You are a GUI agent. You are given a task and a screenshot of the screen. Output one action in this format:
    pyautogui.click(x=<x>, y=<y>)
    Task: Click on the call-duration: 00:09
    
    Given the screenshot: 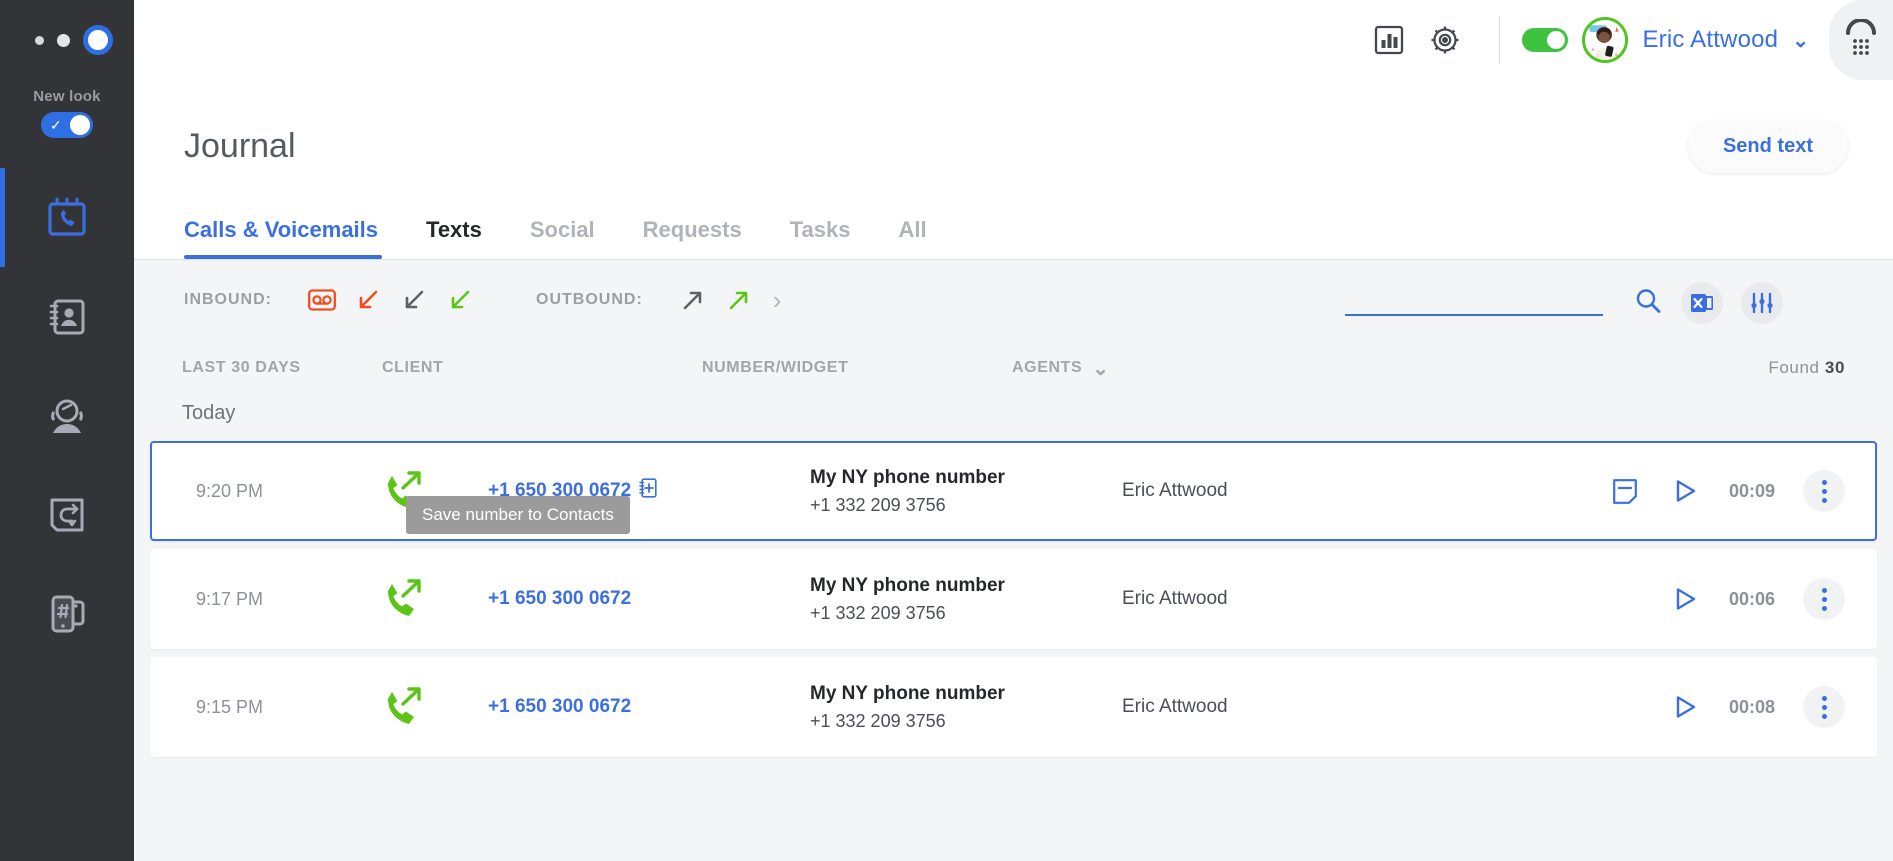 What is the action you would take?
    pyautogui.click(x=1752, y=490)
    